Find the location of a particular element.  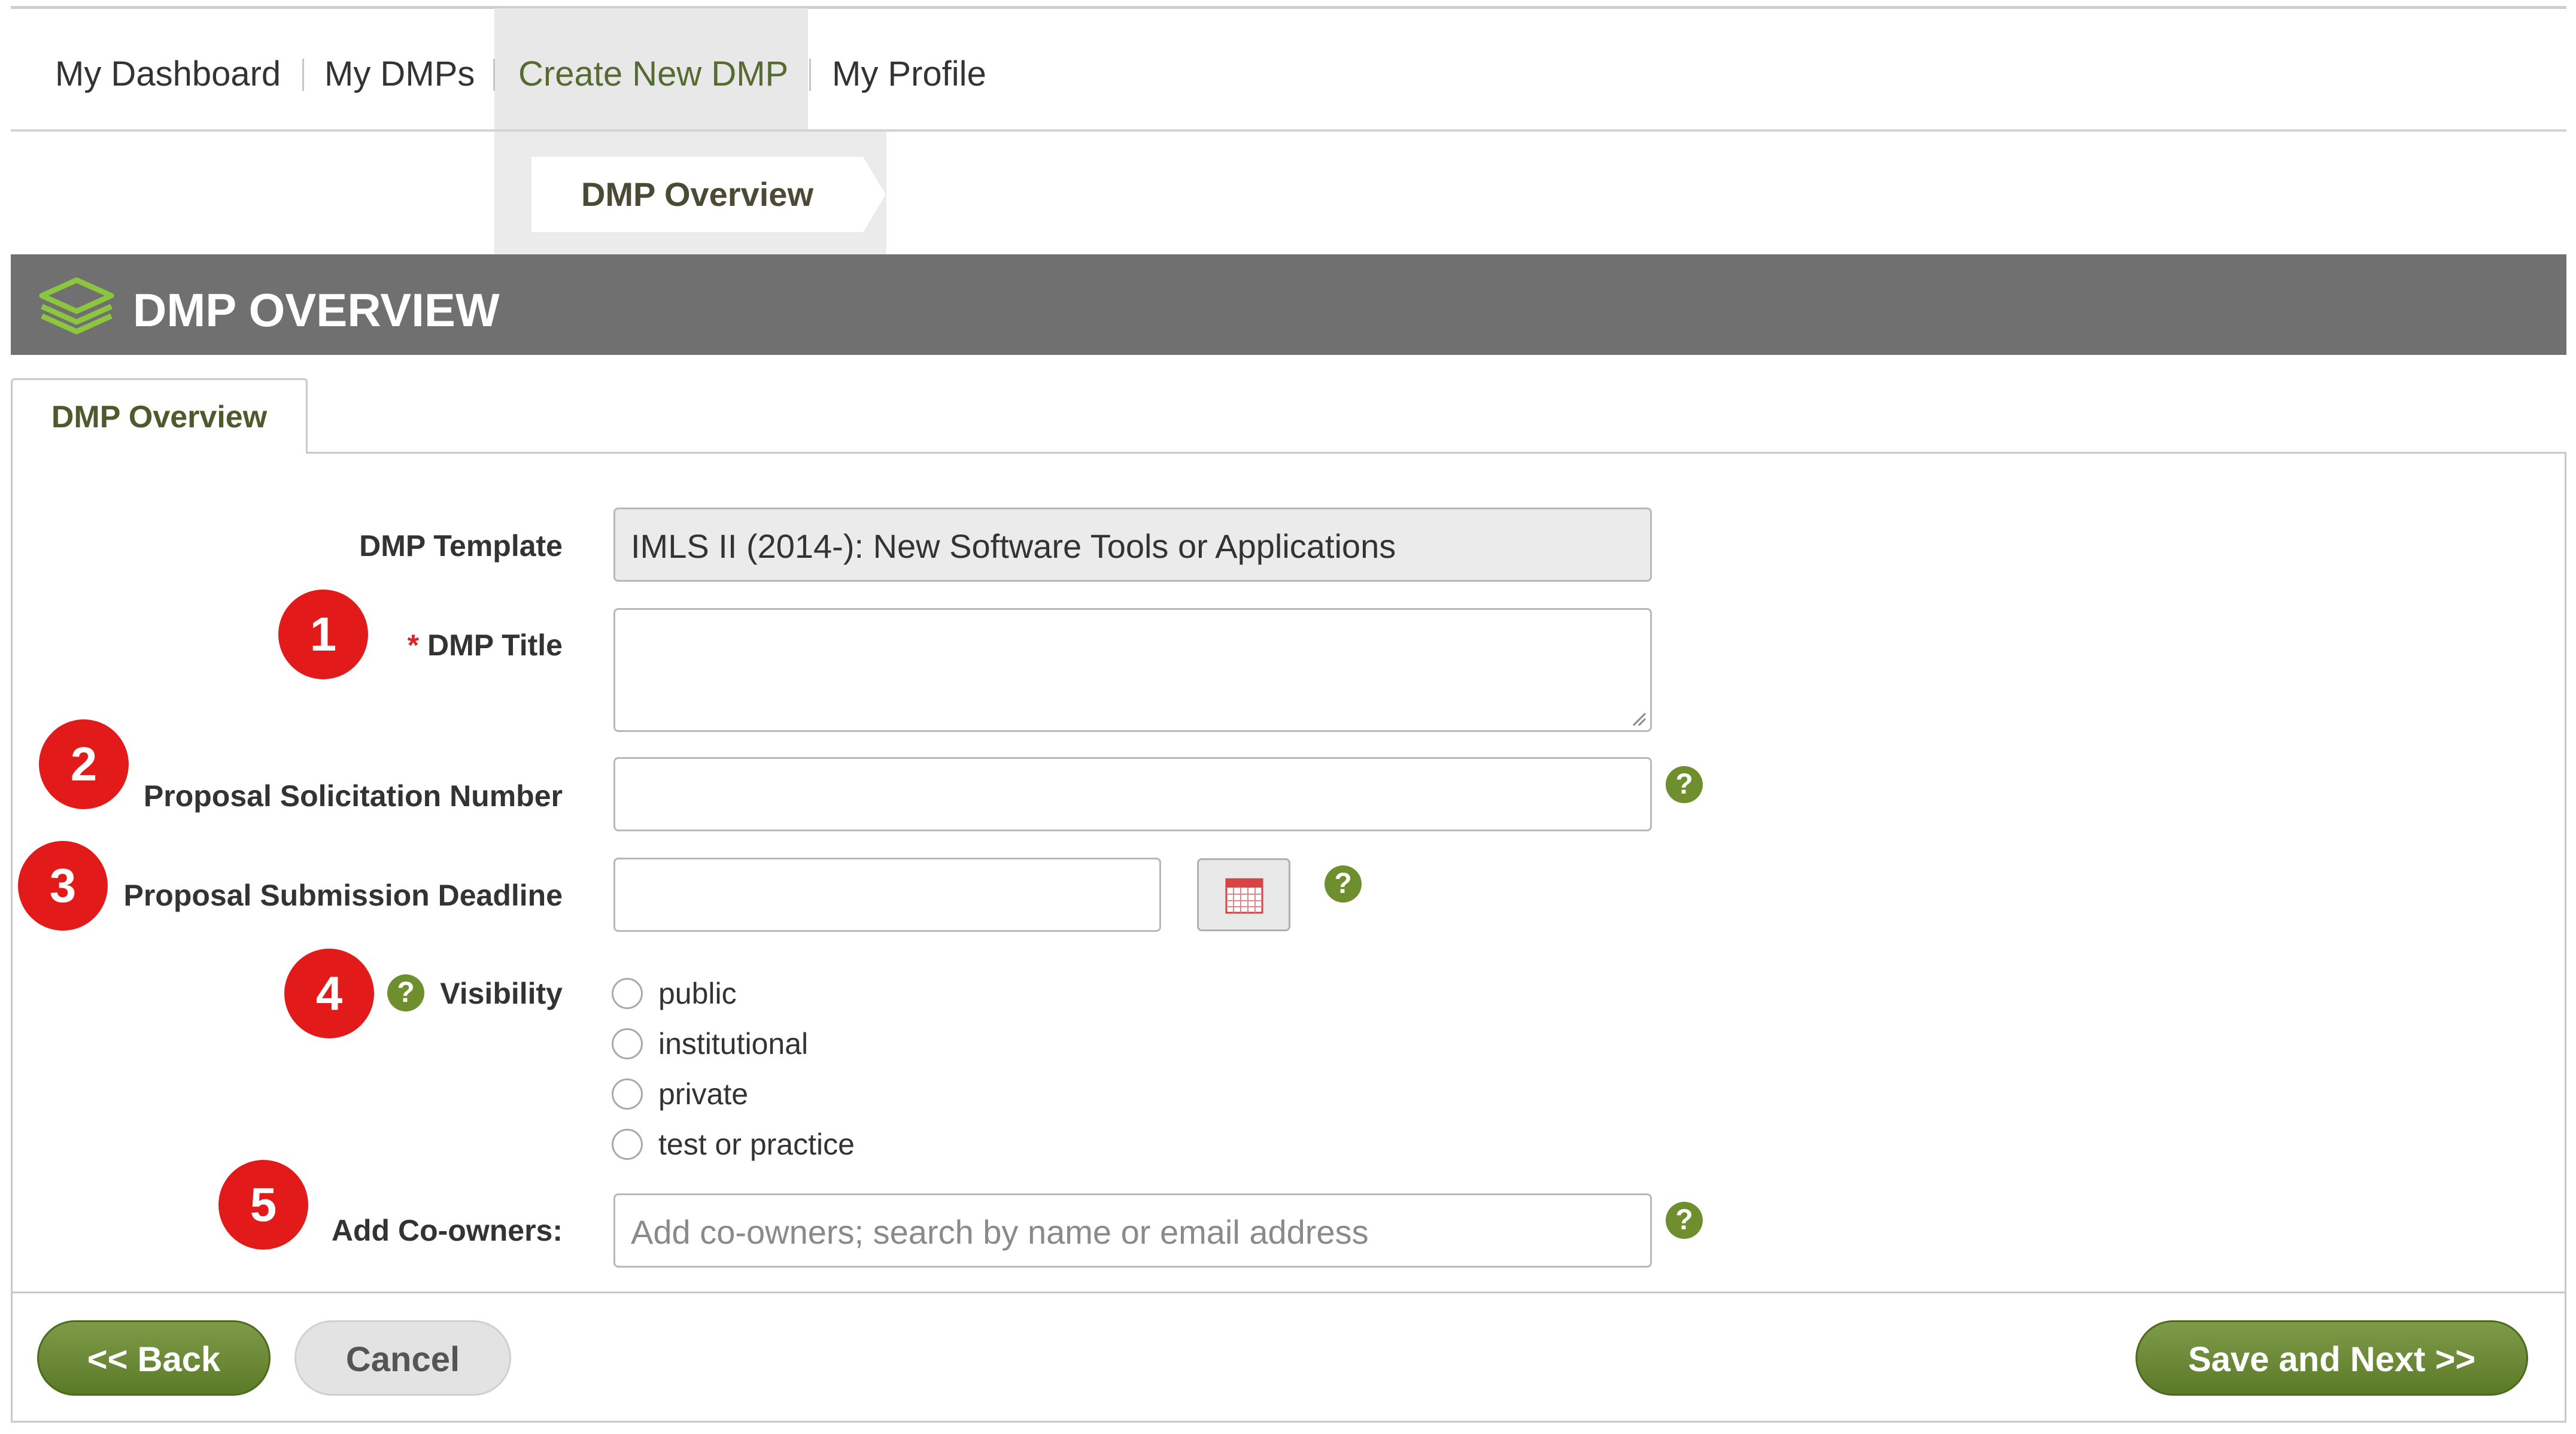

radio-private is located at coordinates (627, 1094).